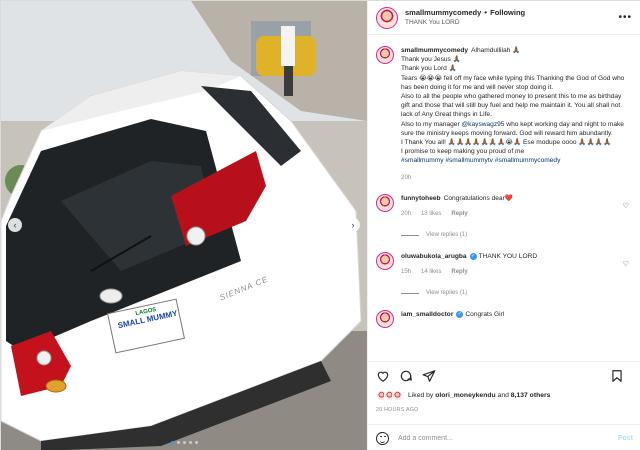 The width and height of the screenshot is (640, 450). Describe the element at coordinates (625, 17) in the screenshot. I see `more-options-icon: •••` at that location.